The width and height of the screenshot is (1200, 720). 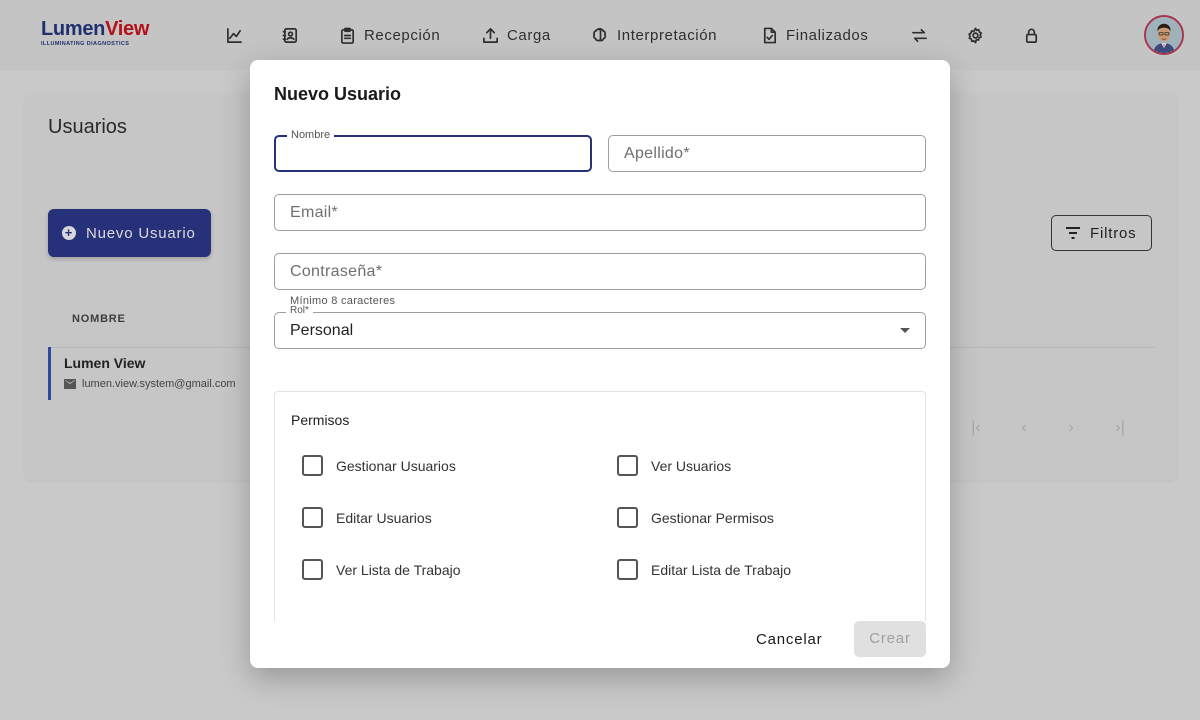 I want to click on lock-icon, so click(x=1031, y=35).